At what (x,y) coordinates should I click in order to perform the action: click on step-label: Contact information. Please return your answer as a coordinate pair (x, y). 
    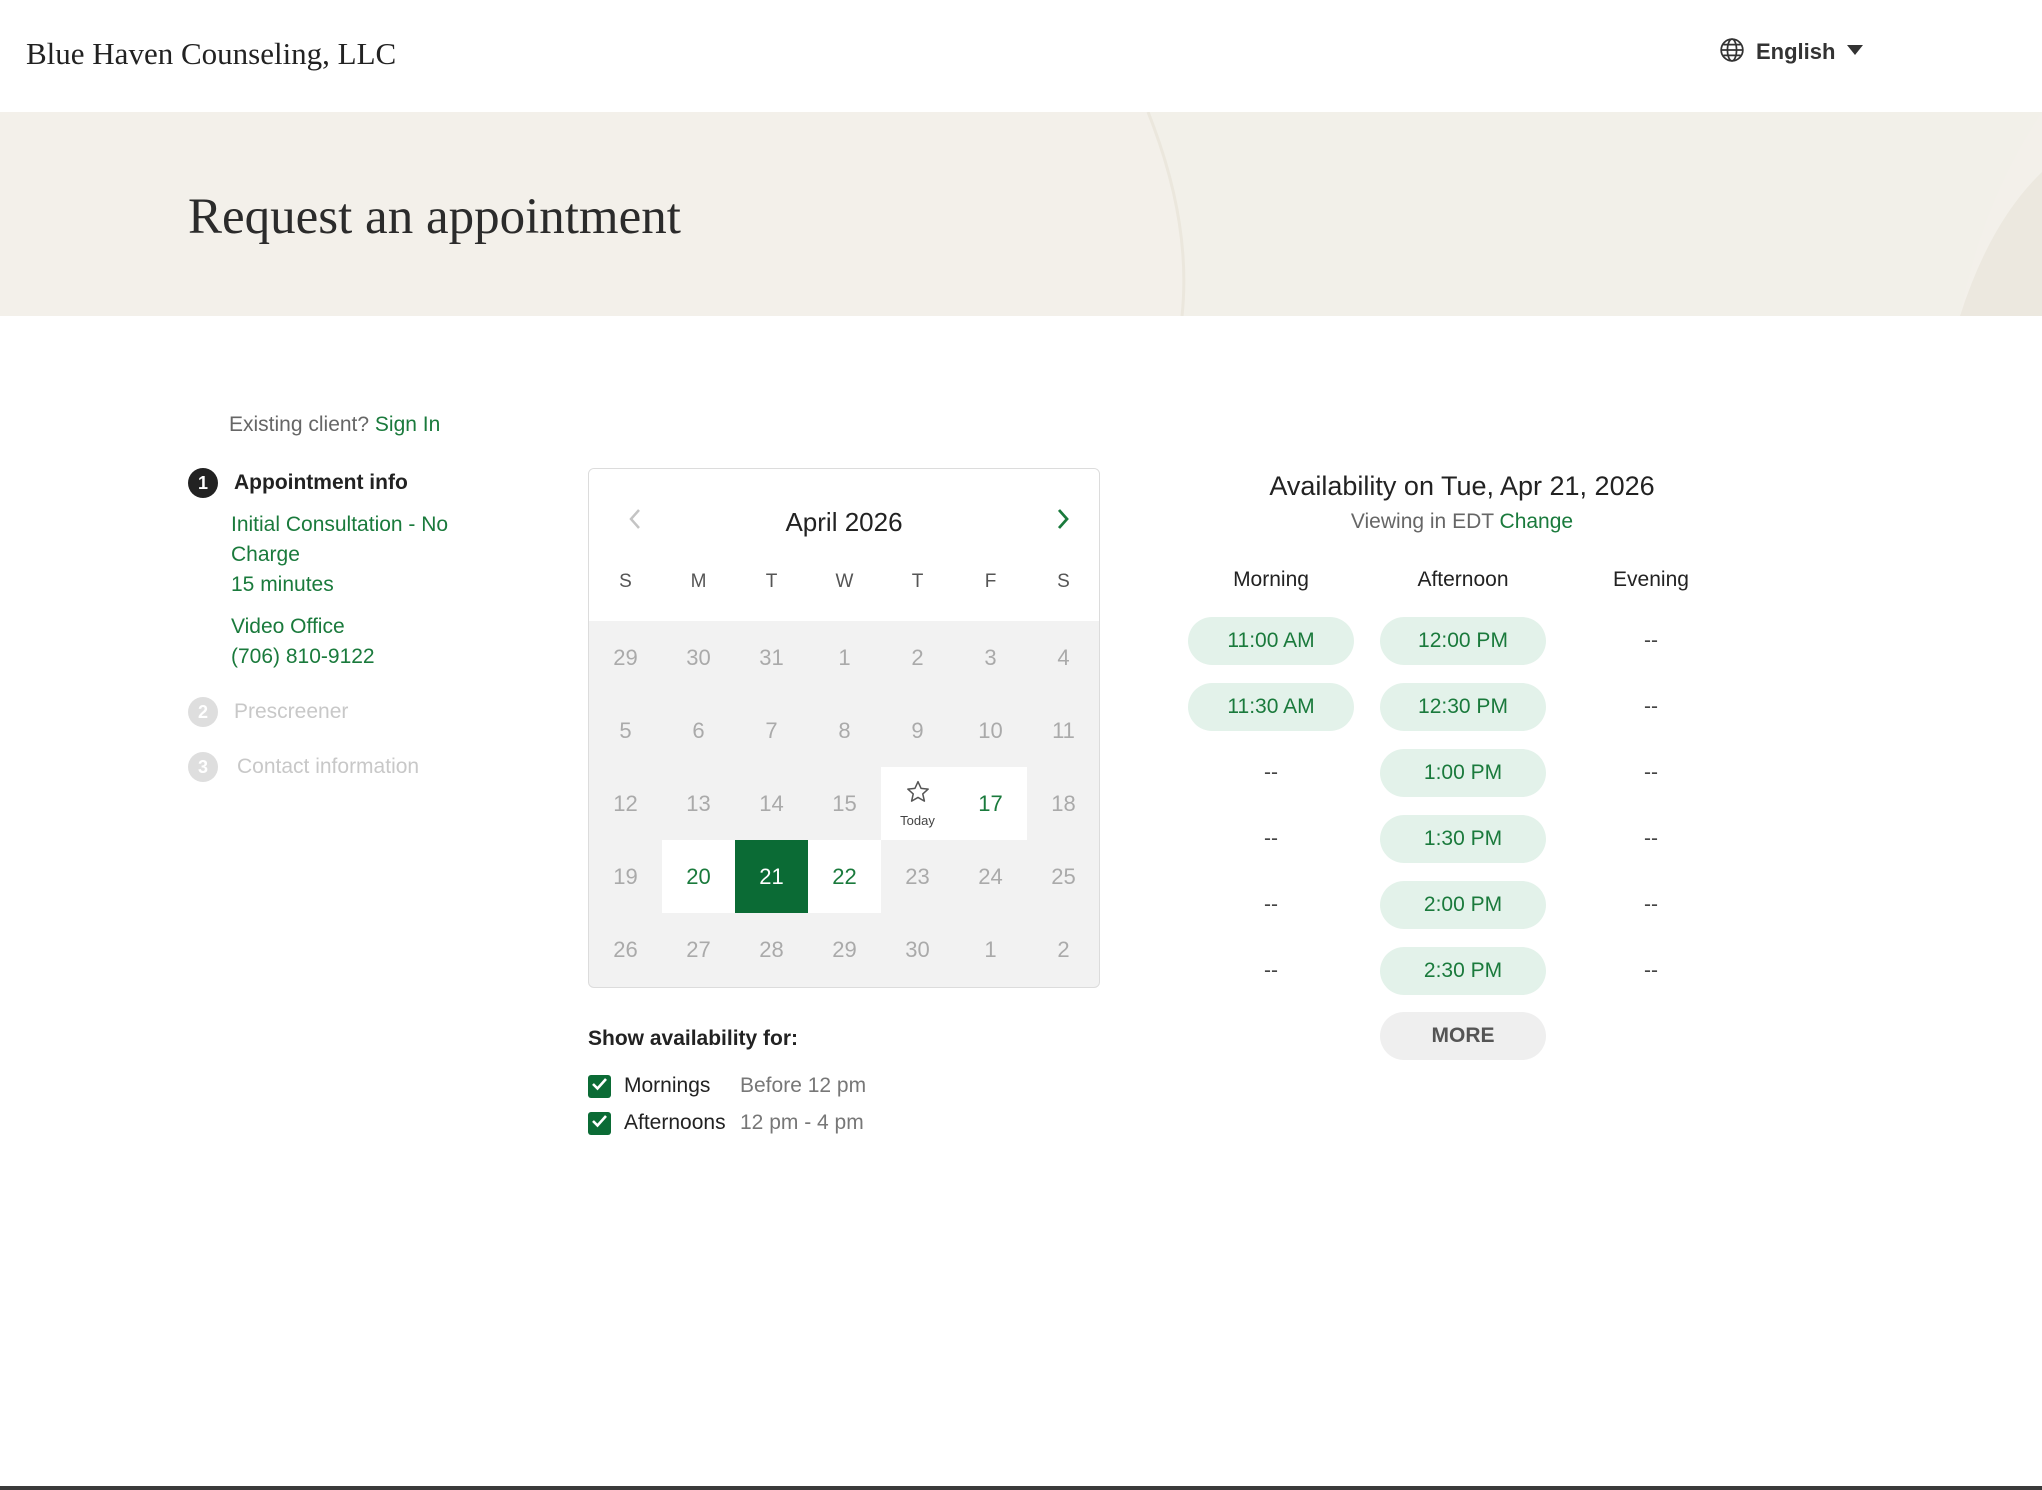
    Looking at the image, I should click on (328, 766).